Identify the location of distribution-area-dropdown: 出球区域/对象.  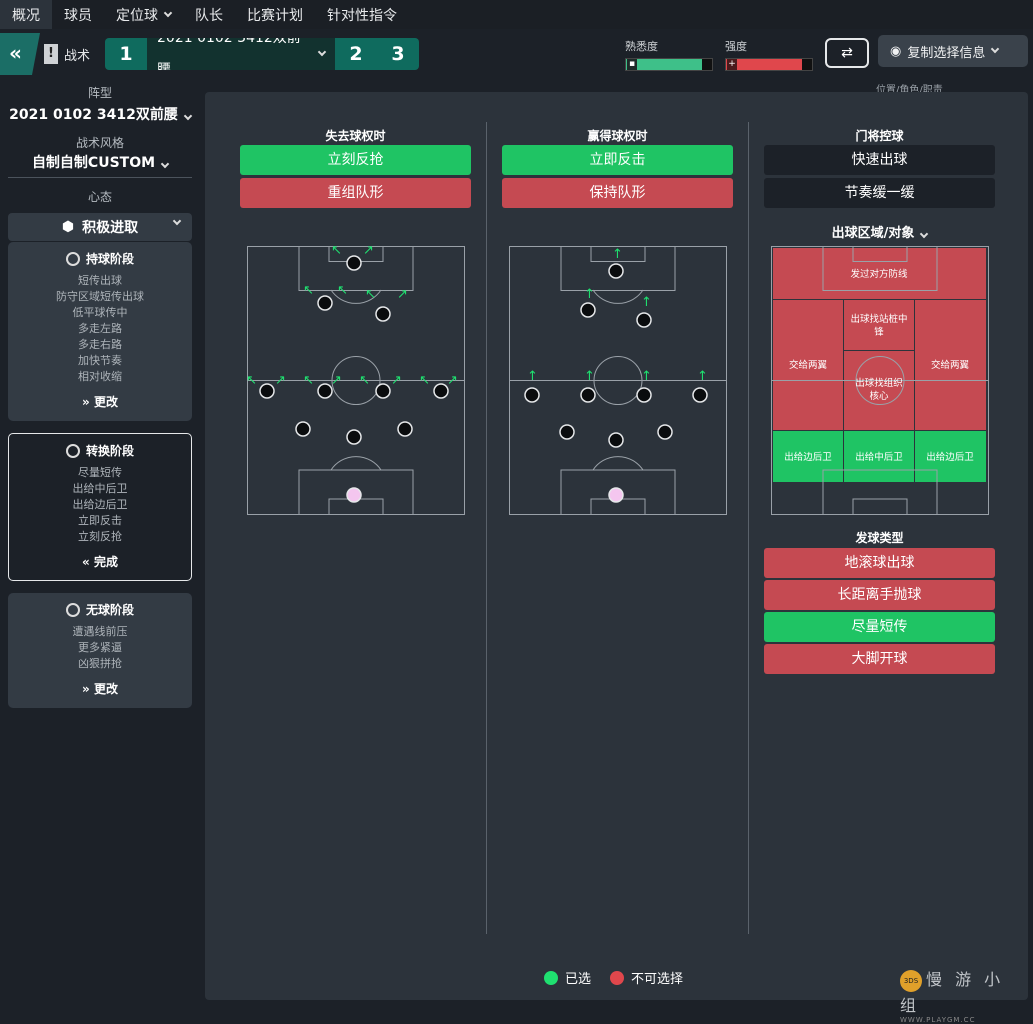
(879, 231).